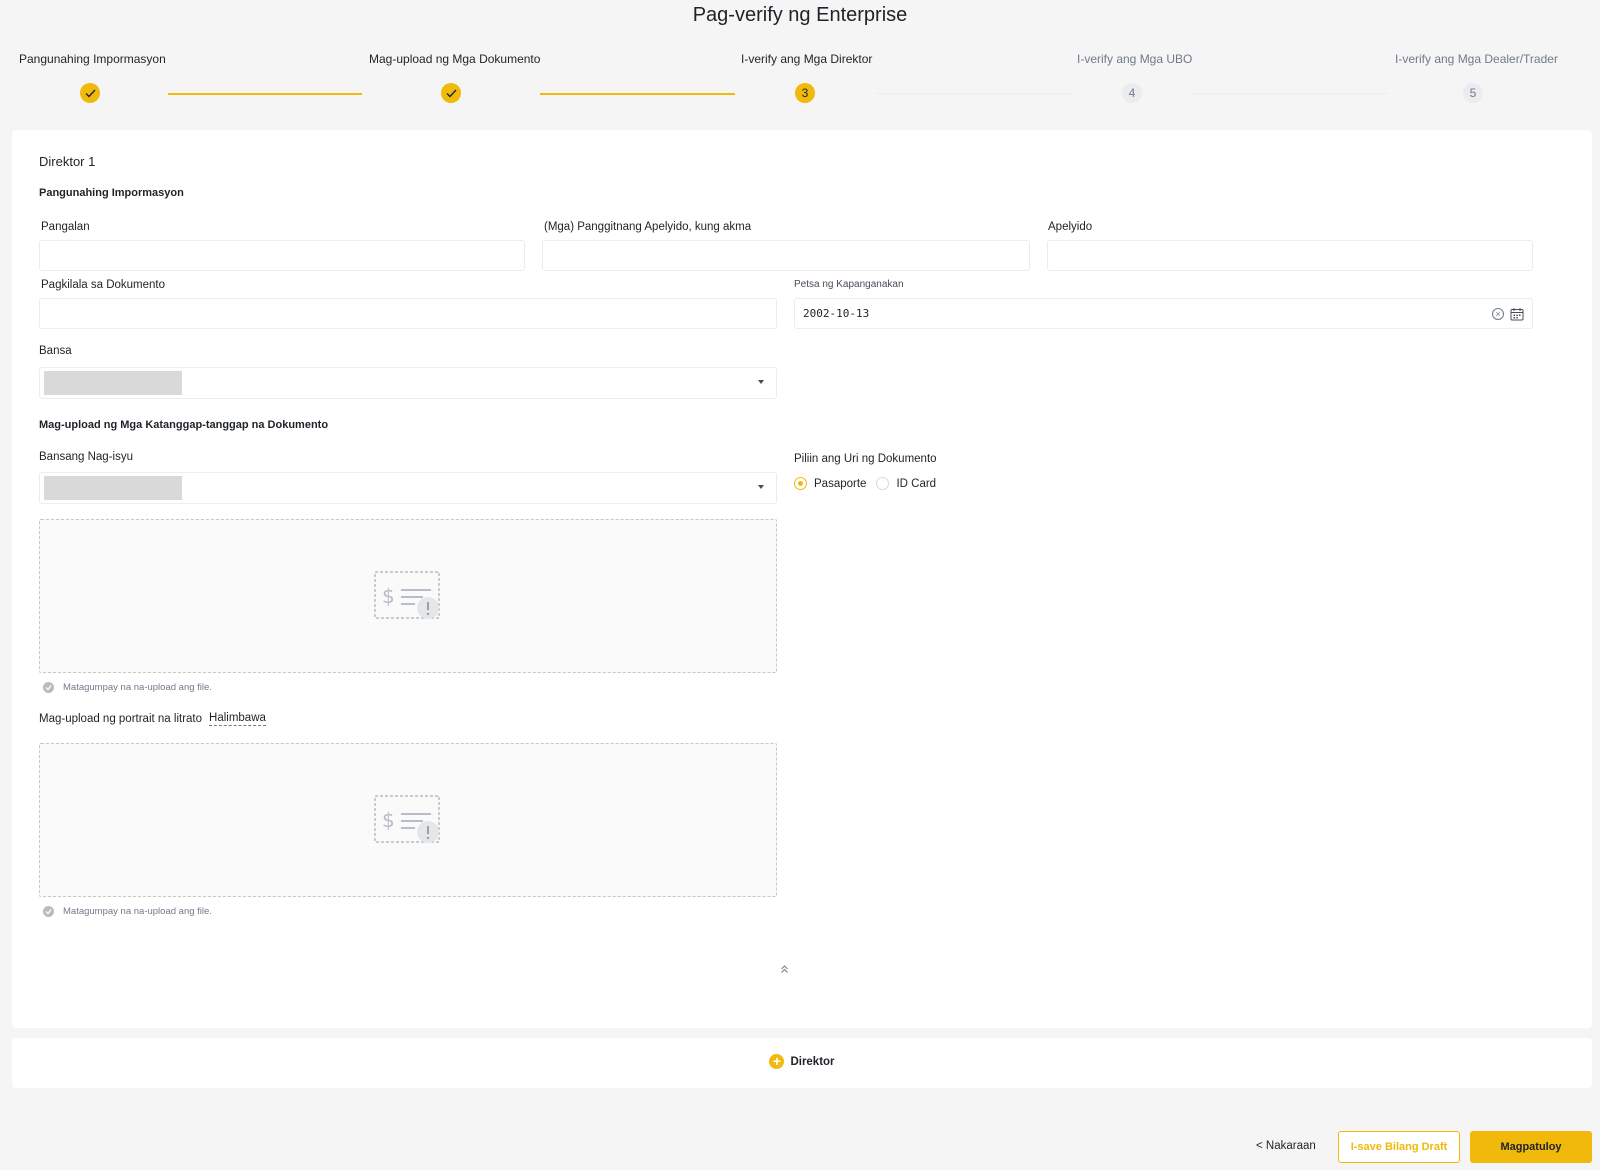 Image resolution: width=1600 pixels, height=1170 pixels. I want to click on step-4-circle: 4, so click(1132, 93).